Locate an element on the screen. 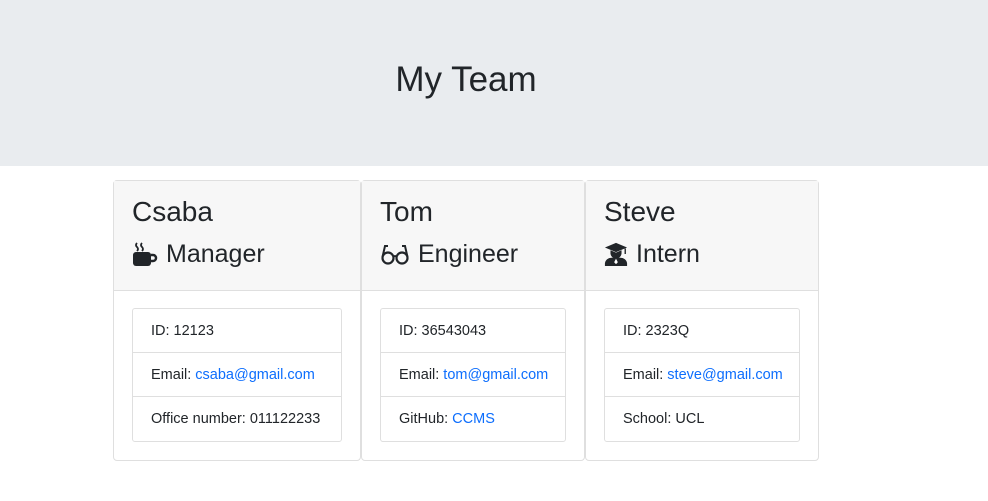  office-number-item: Office number: 011122233 is located at coordinates (237, 419).